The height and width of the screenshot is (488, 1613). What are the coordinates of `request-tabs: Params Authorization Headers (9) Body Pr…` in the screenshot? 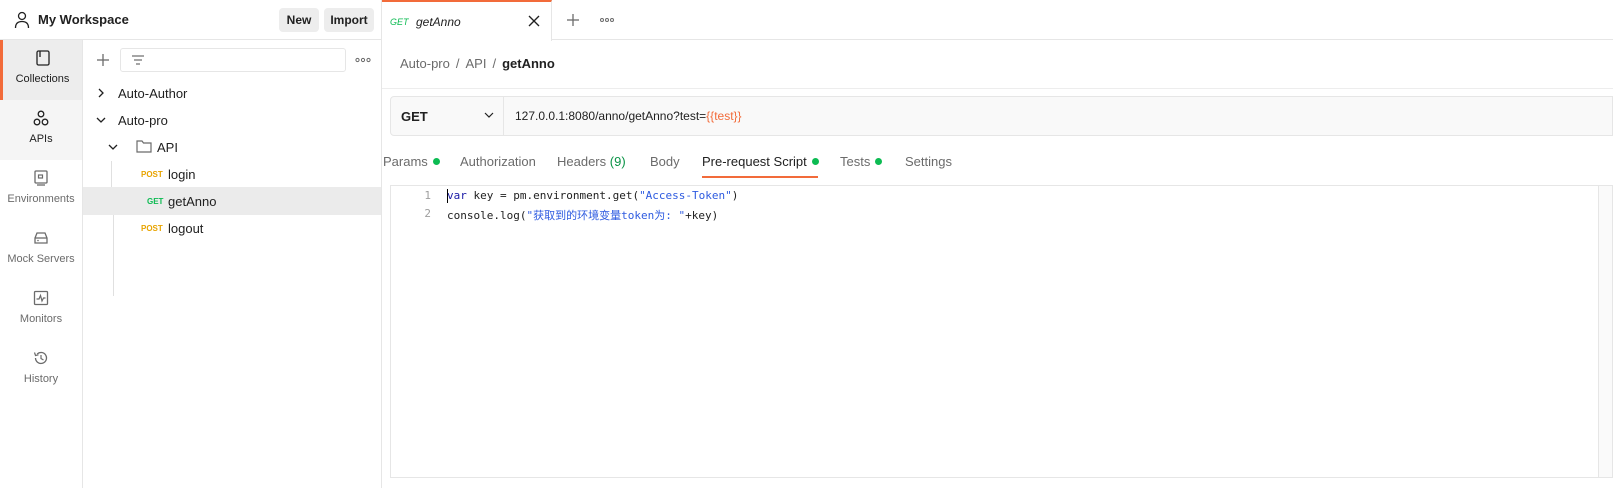 It's located at (997, 164).